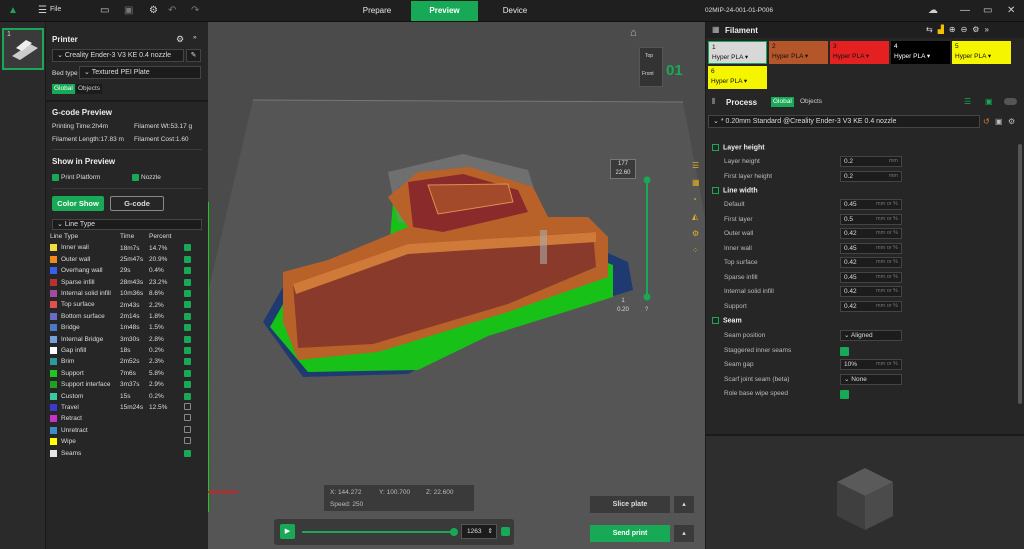 This screenshot has width=1024, height=549. Describe the element at coordinates (515, 11) in the screenshot. I see `tab-device: Device` at that location.